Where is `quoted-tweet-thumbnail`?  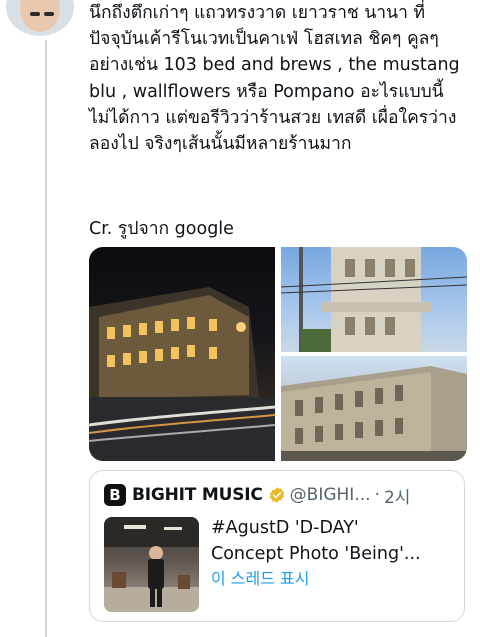
quoted-tweet-thumbnail is located at coordinates (151, 564).